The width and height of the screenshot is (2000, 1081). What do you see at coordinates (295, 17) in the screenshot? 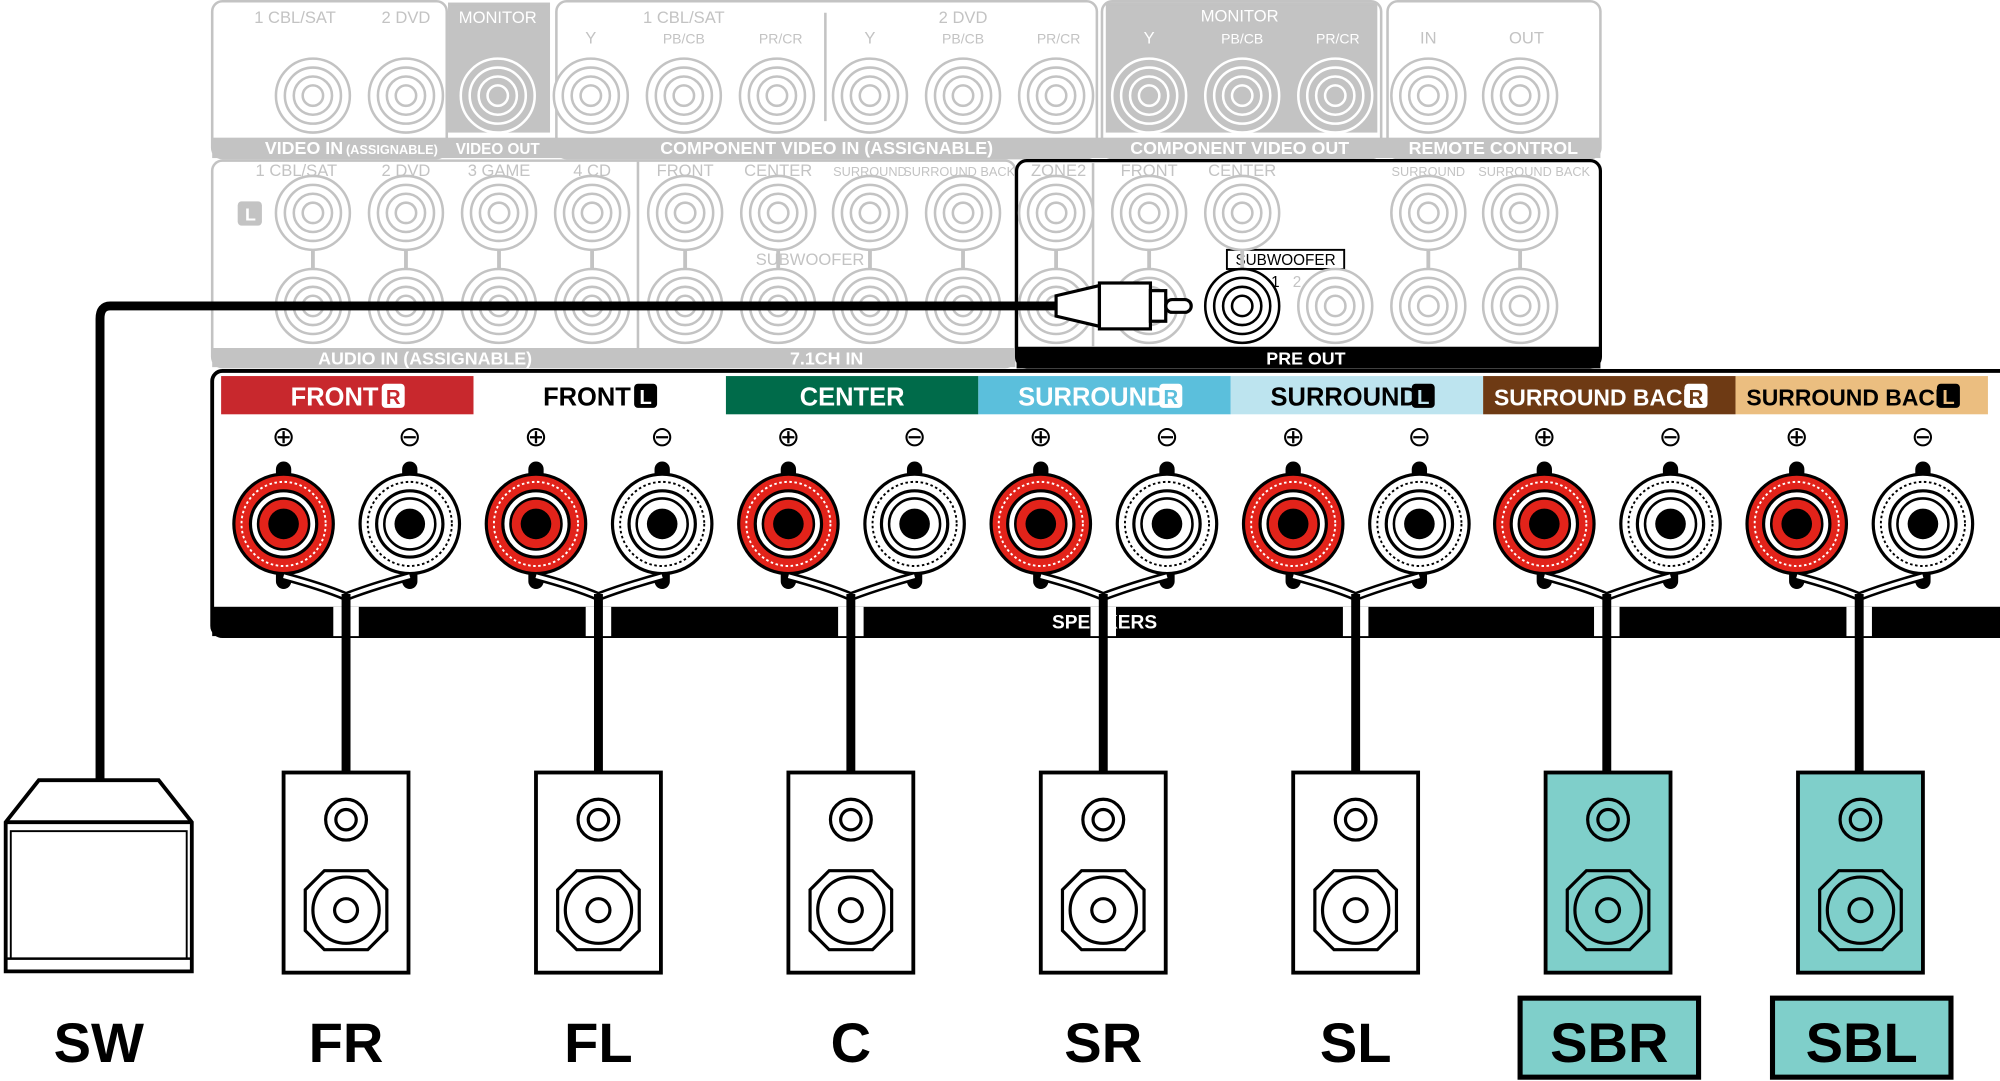
I see `video-in-1: 1 CBL/SAT` at bounding box center [295, 17].